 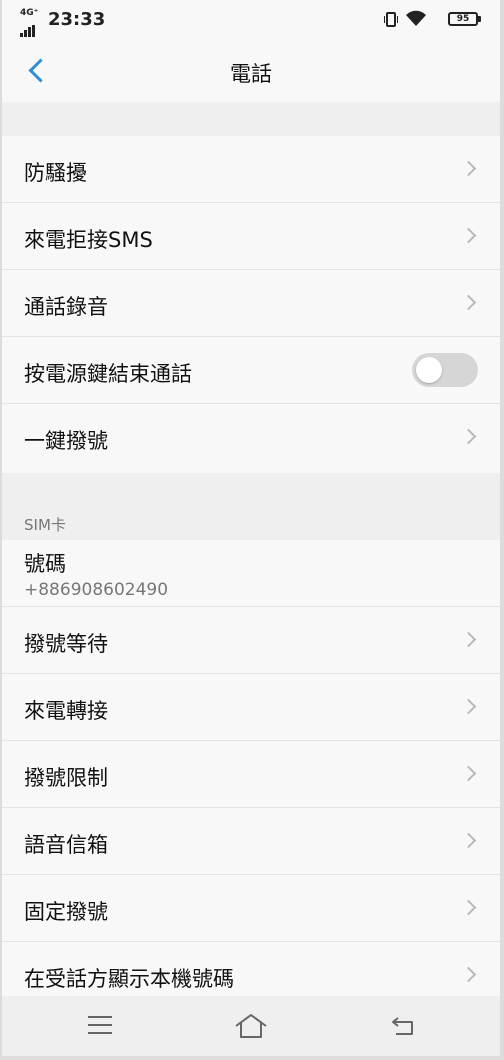 I want to click on settings-item-label: 來電轉接, so click(x=66, y=711).